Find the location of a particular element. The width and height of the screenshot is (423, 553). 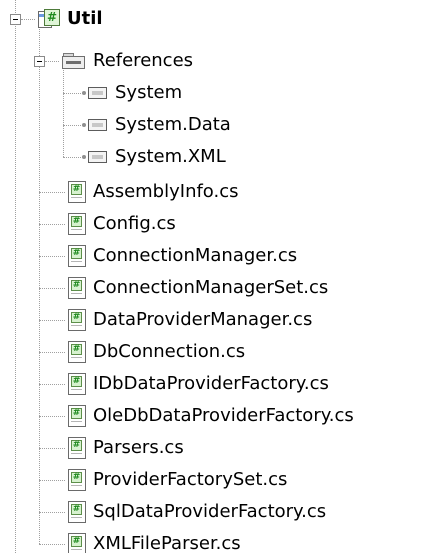

file-label: IDbDataProviderFactory.cs is located at coordinates (211, 383).